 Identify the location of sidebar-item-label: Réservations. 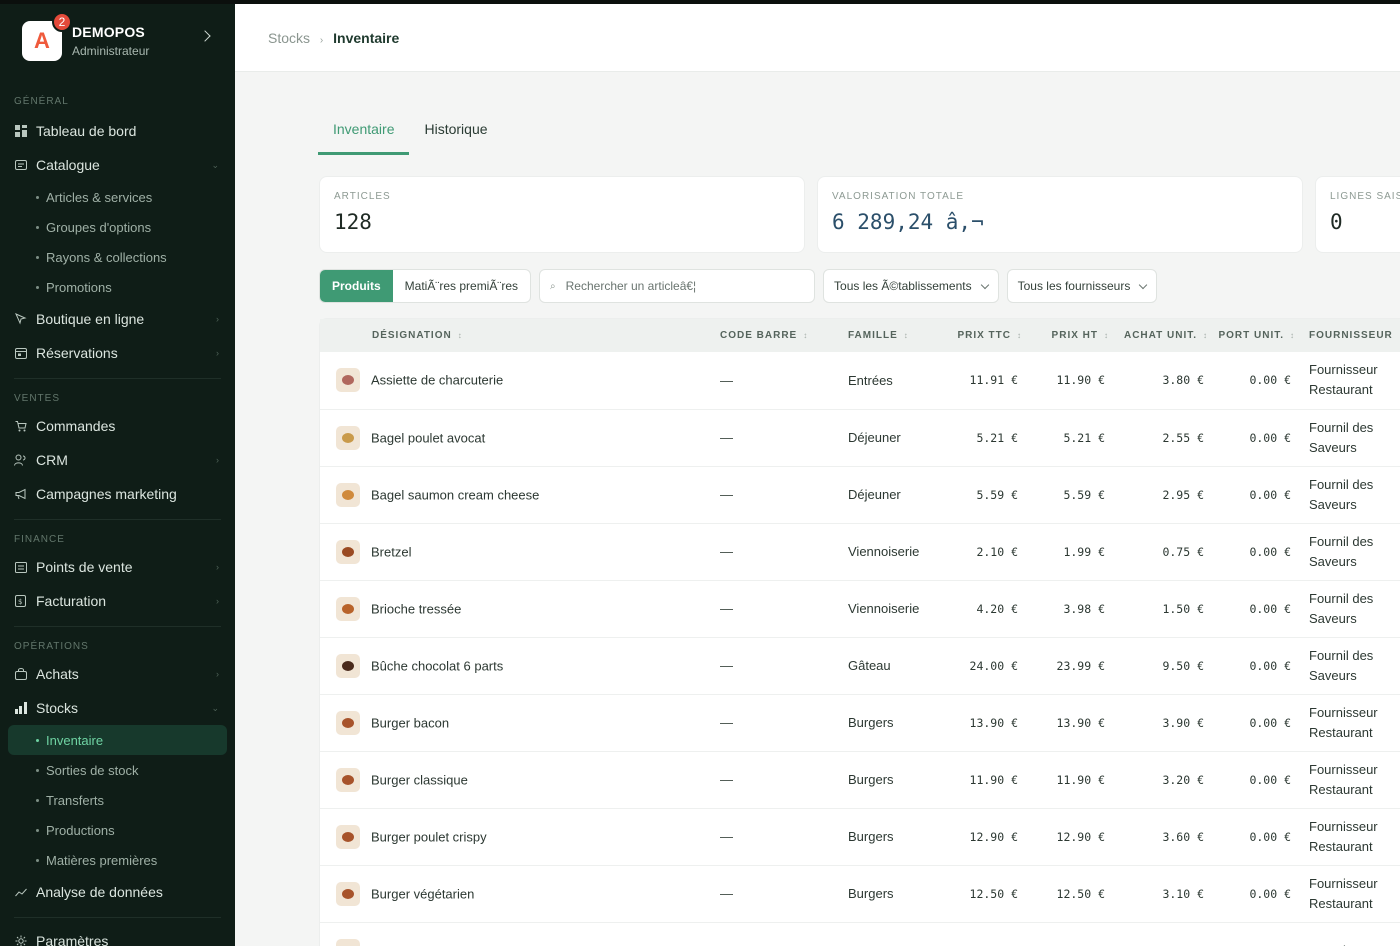
(77, 353).